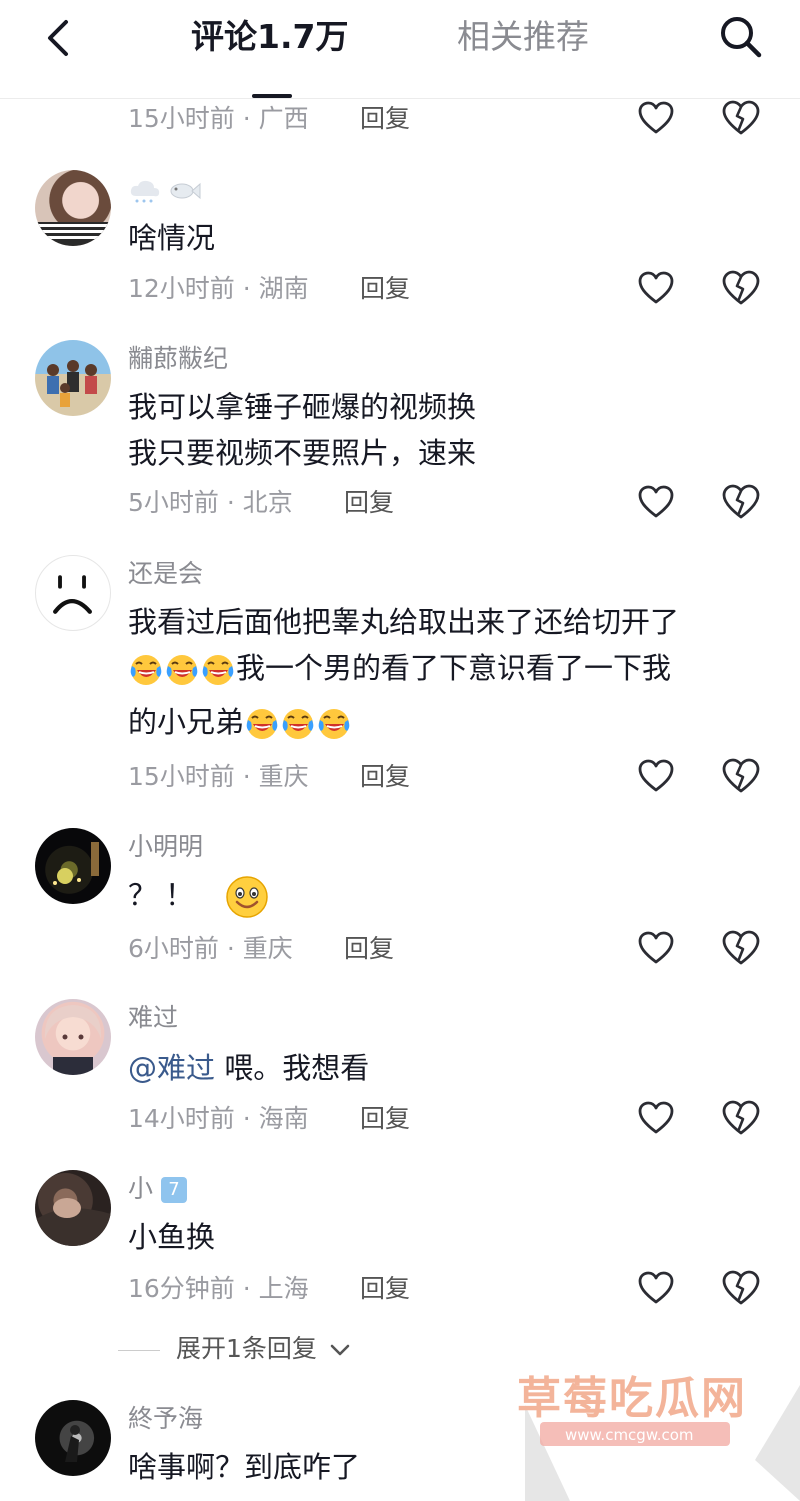  Describe the element at coordinates (246, 1348) in the screenshot. I see `expand-replies-label: 展开1条回复` at that location.